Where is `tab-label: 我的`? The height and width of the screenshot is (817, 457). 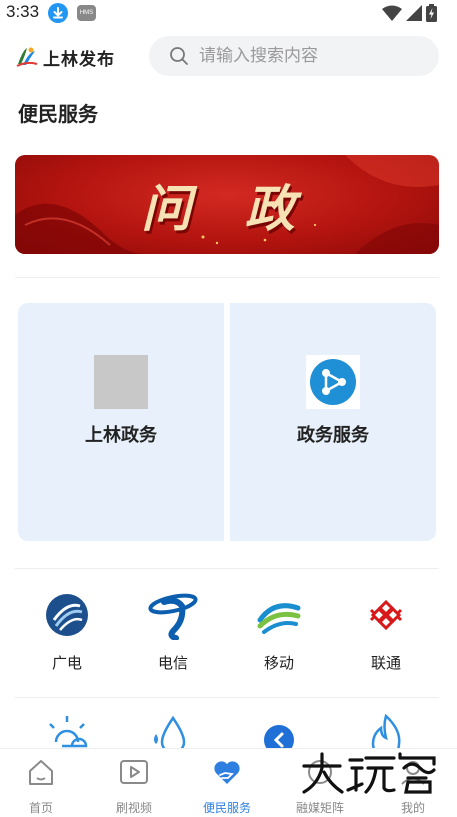 tab-label: 我的 is located at coordinates (412, 808).